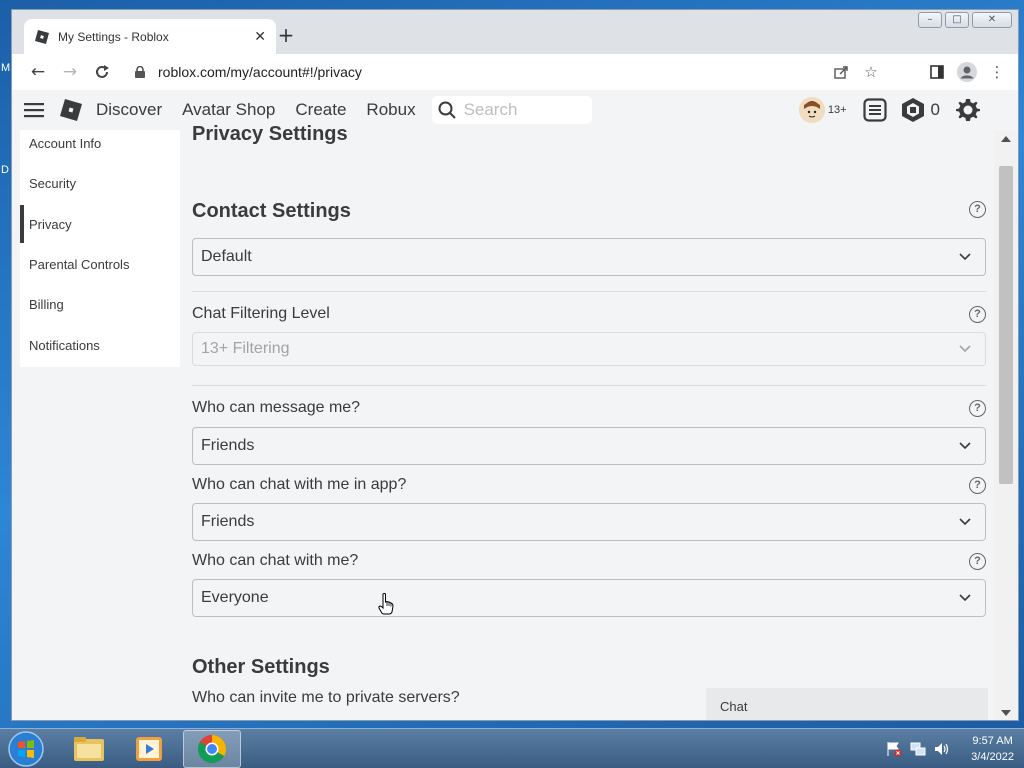 The height and width of the screenshot is (768, 1024). Describe the element at coordinates (589, 257) in the screenshot. I see `contact-settings-select: Default` at that location.